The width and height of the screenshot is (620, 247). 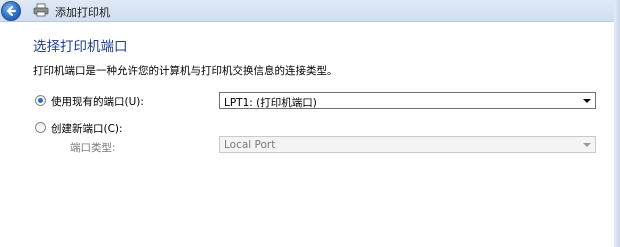 I want to click on page-description: 打印机端口是一种允许您的计算机与打印机交换信息的连接类型。, so click(x=185, y=71).